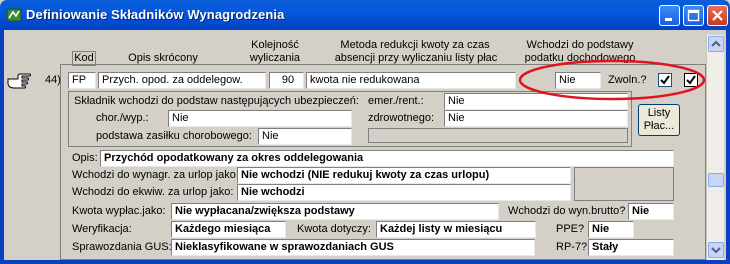 This screenshot has height=264, width=730. Describe the element at coordinates (335, 211) in the screenshot. I see `kwota-field: Nie wypłacana/zwiększa podstawy` at that location.